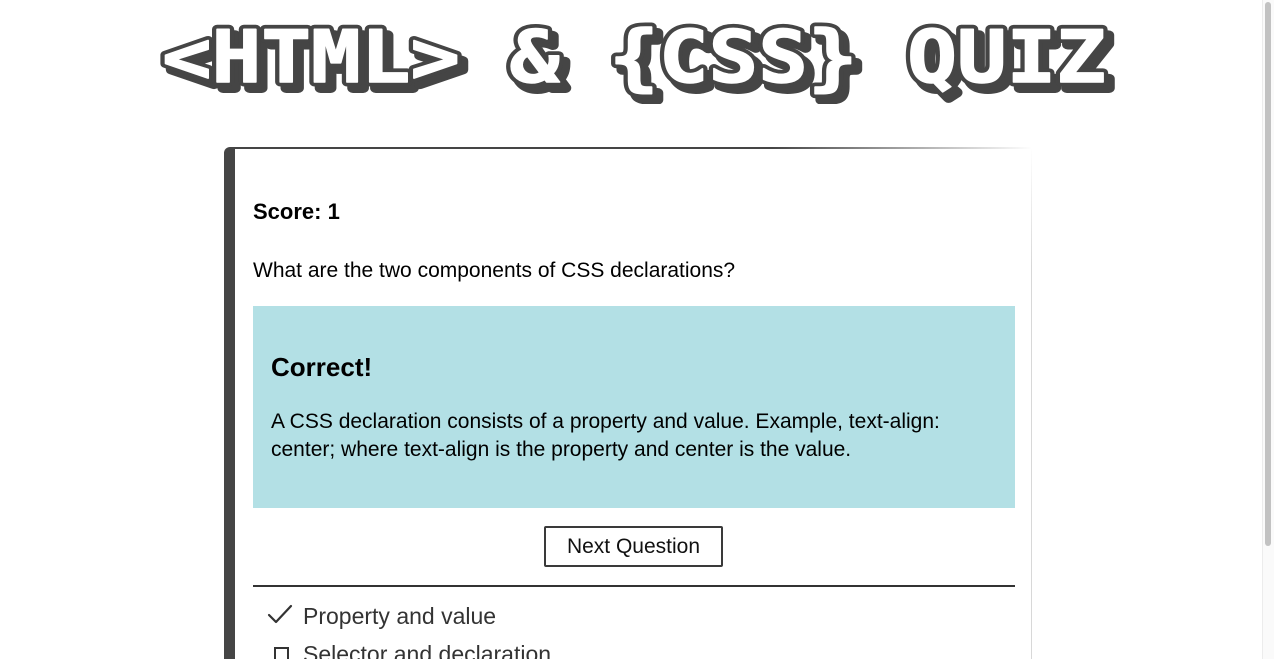  Describe the element at coordinates (634, 647) in the screenshot. I see `answer-option: Selector and declaration` at that location.